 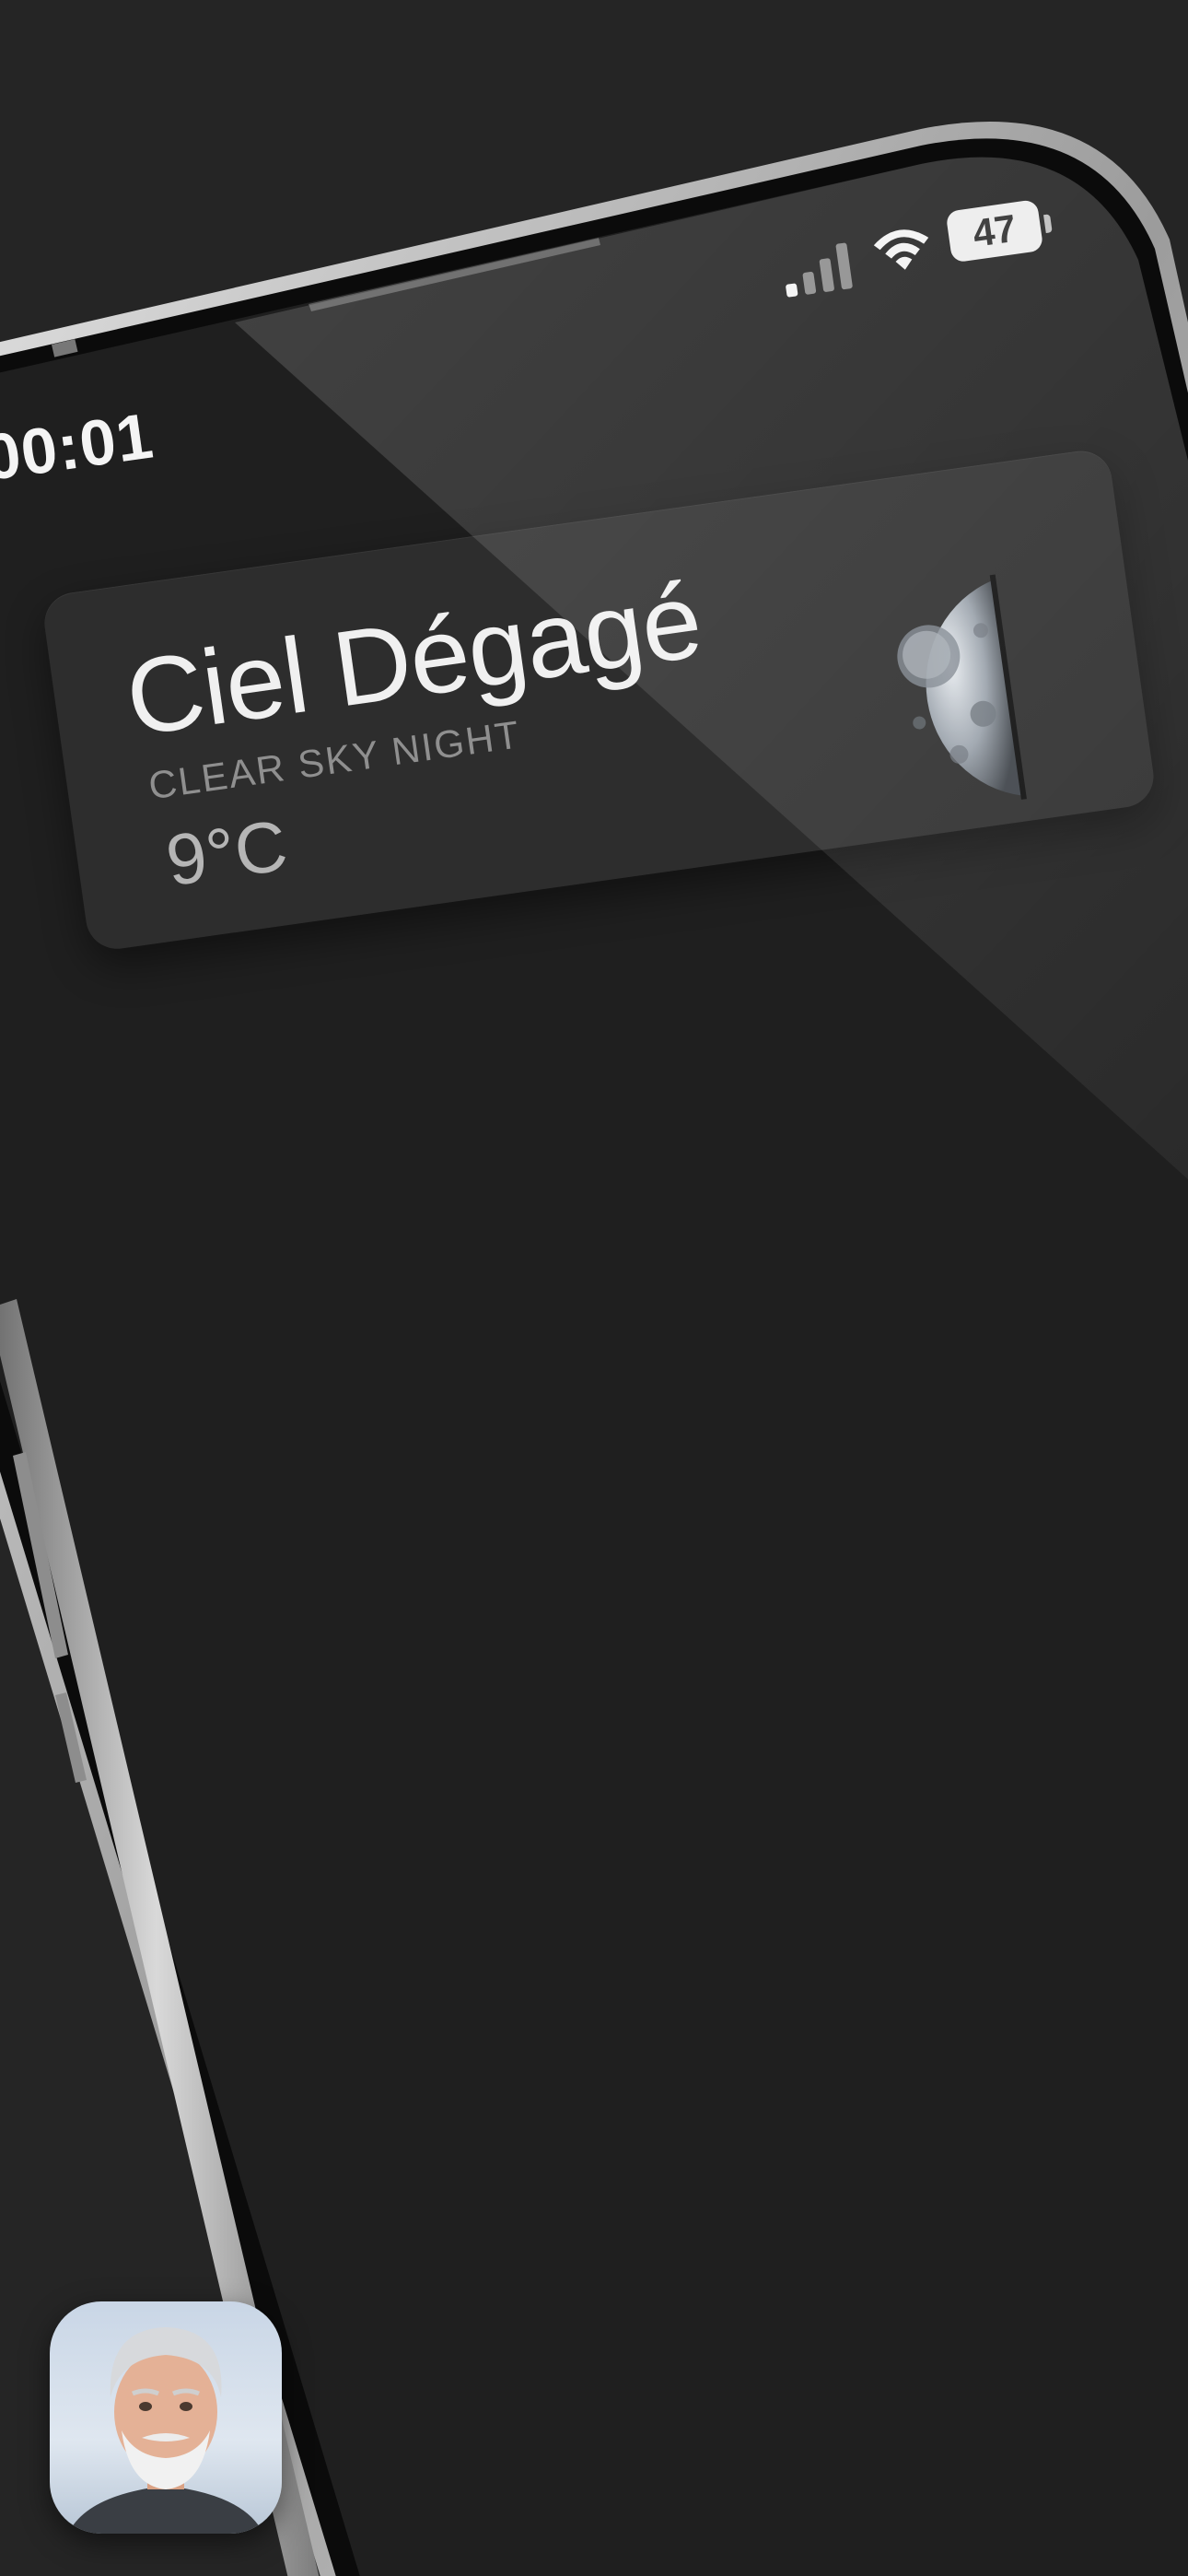 I want to click on avatar-app-icon, so click(x=166, y=2417).